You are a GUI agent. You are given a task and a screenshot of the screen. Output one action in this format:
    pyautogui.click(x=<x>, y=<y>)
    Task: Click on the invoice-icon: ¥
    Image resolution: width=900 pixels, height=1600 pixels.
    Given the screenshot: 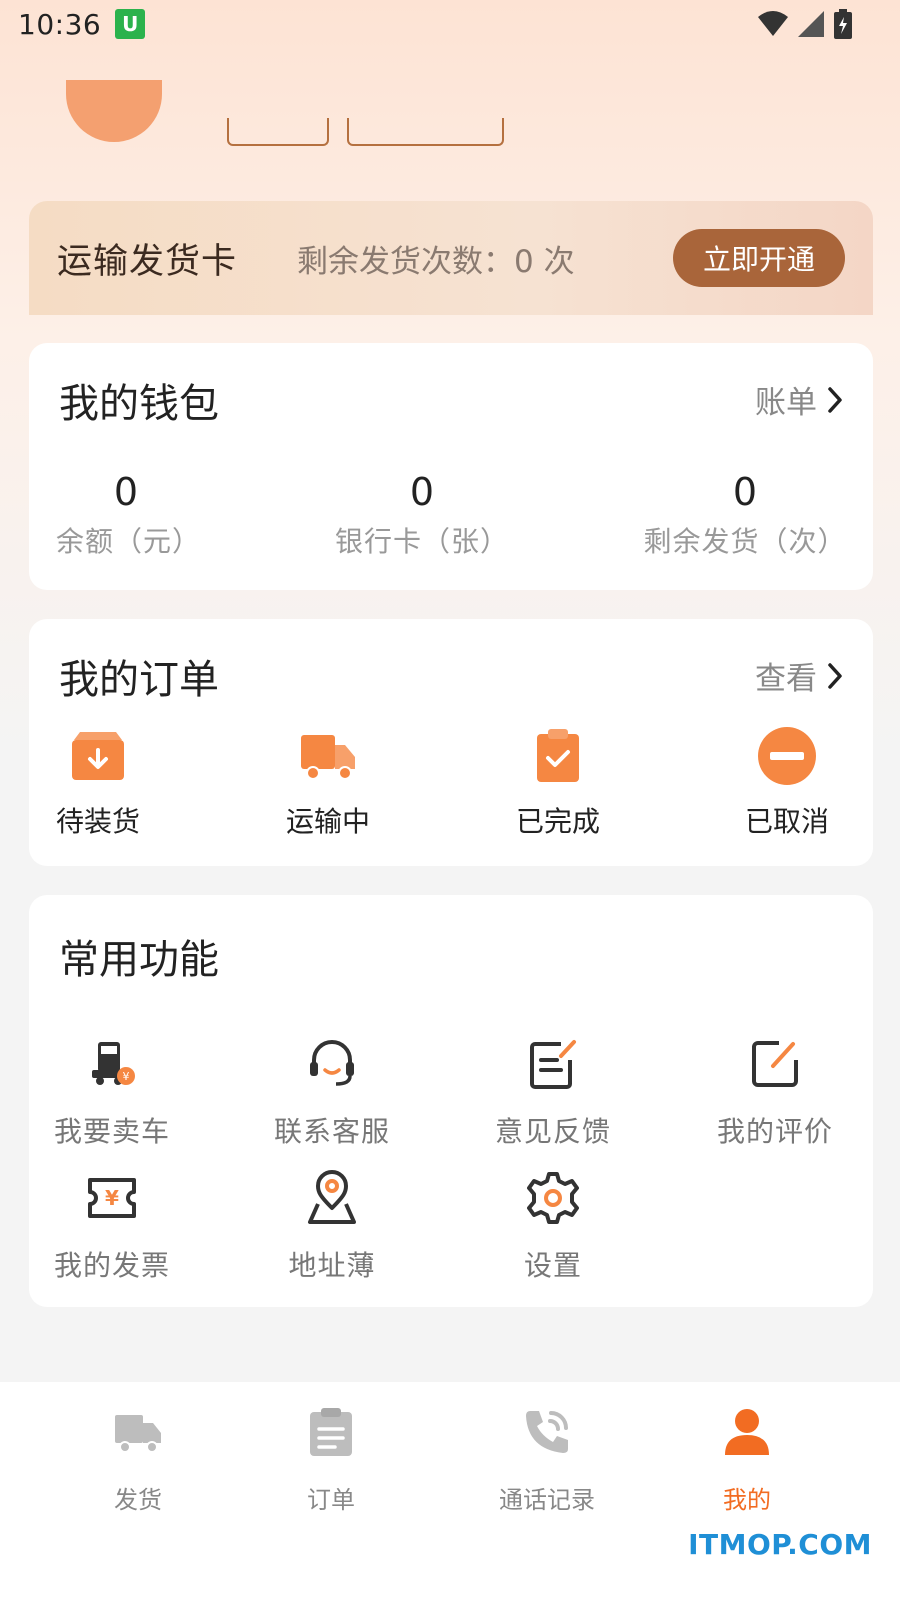 What is the action you would take?
    pyautogui.click(x=112, y=1198)
    